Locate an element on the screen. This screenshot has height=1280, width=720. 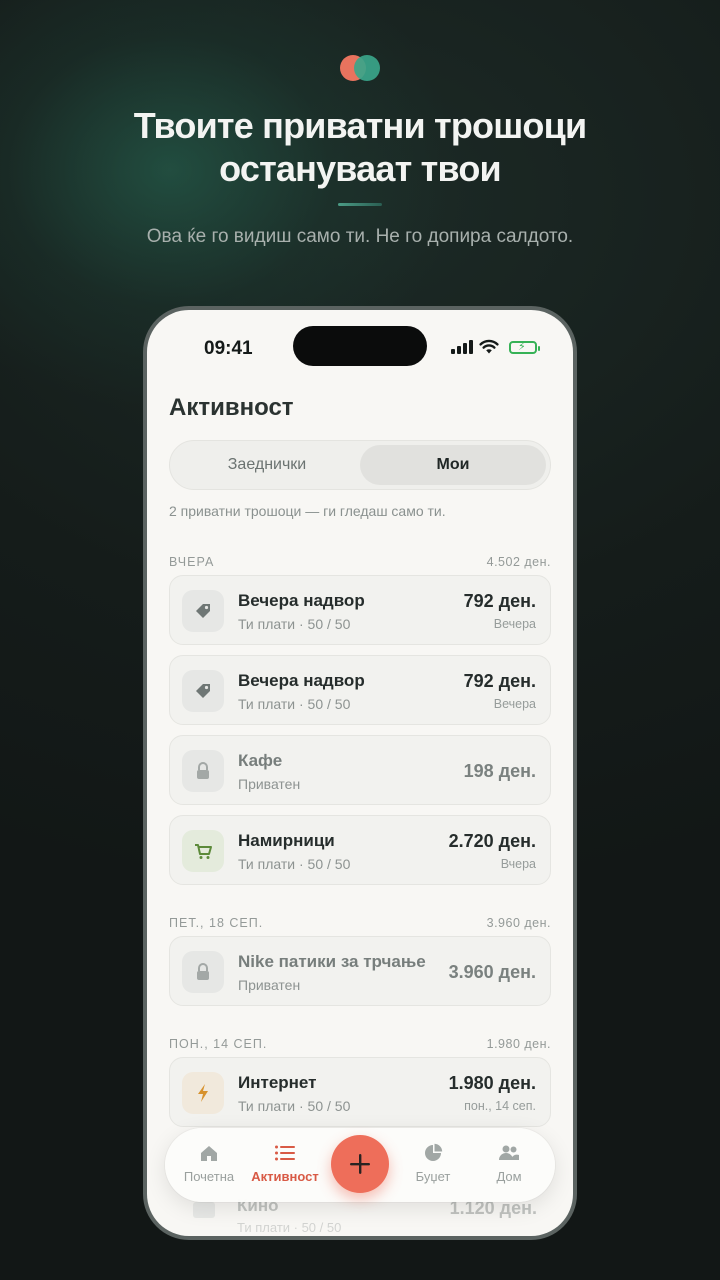
app-logo is located at coordinates (361, 68).